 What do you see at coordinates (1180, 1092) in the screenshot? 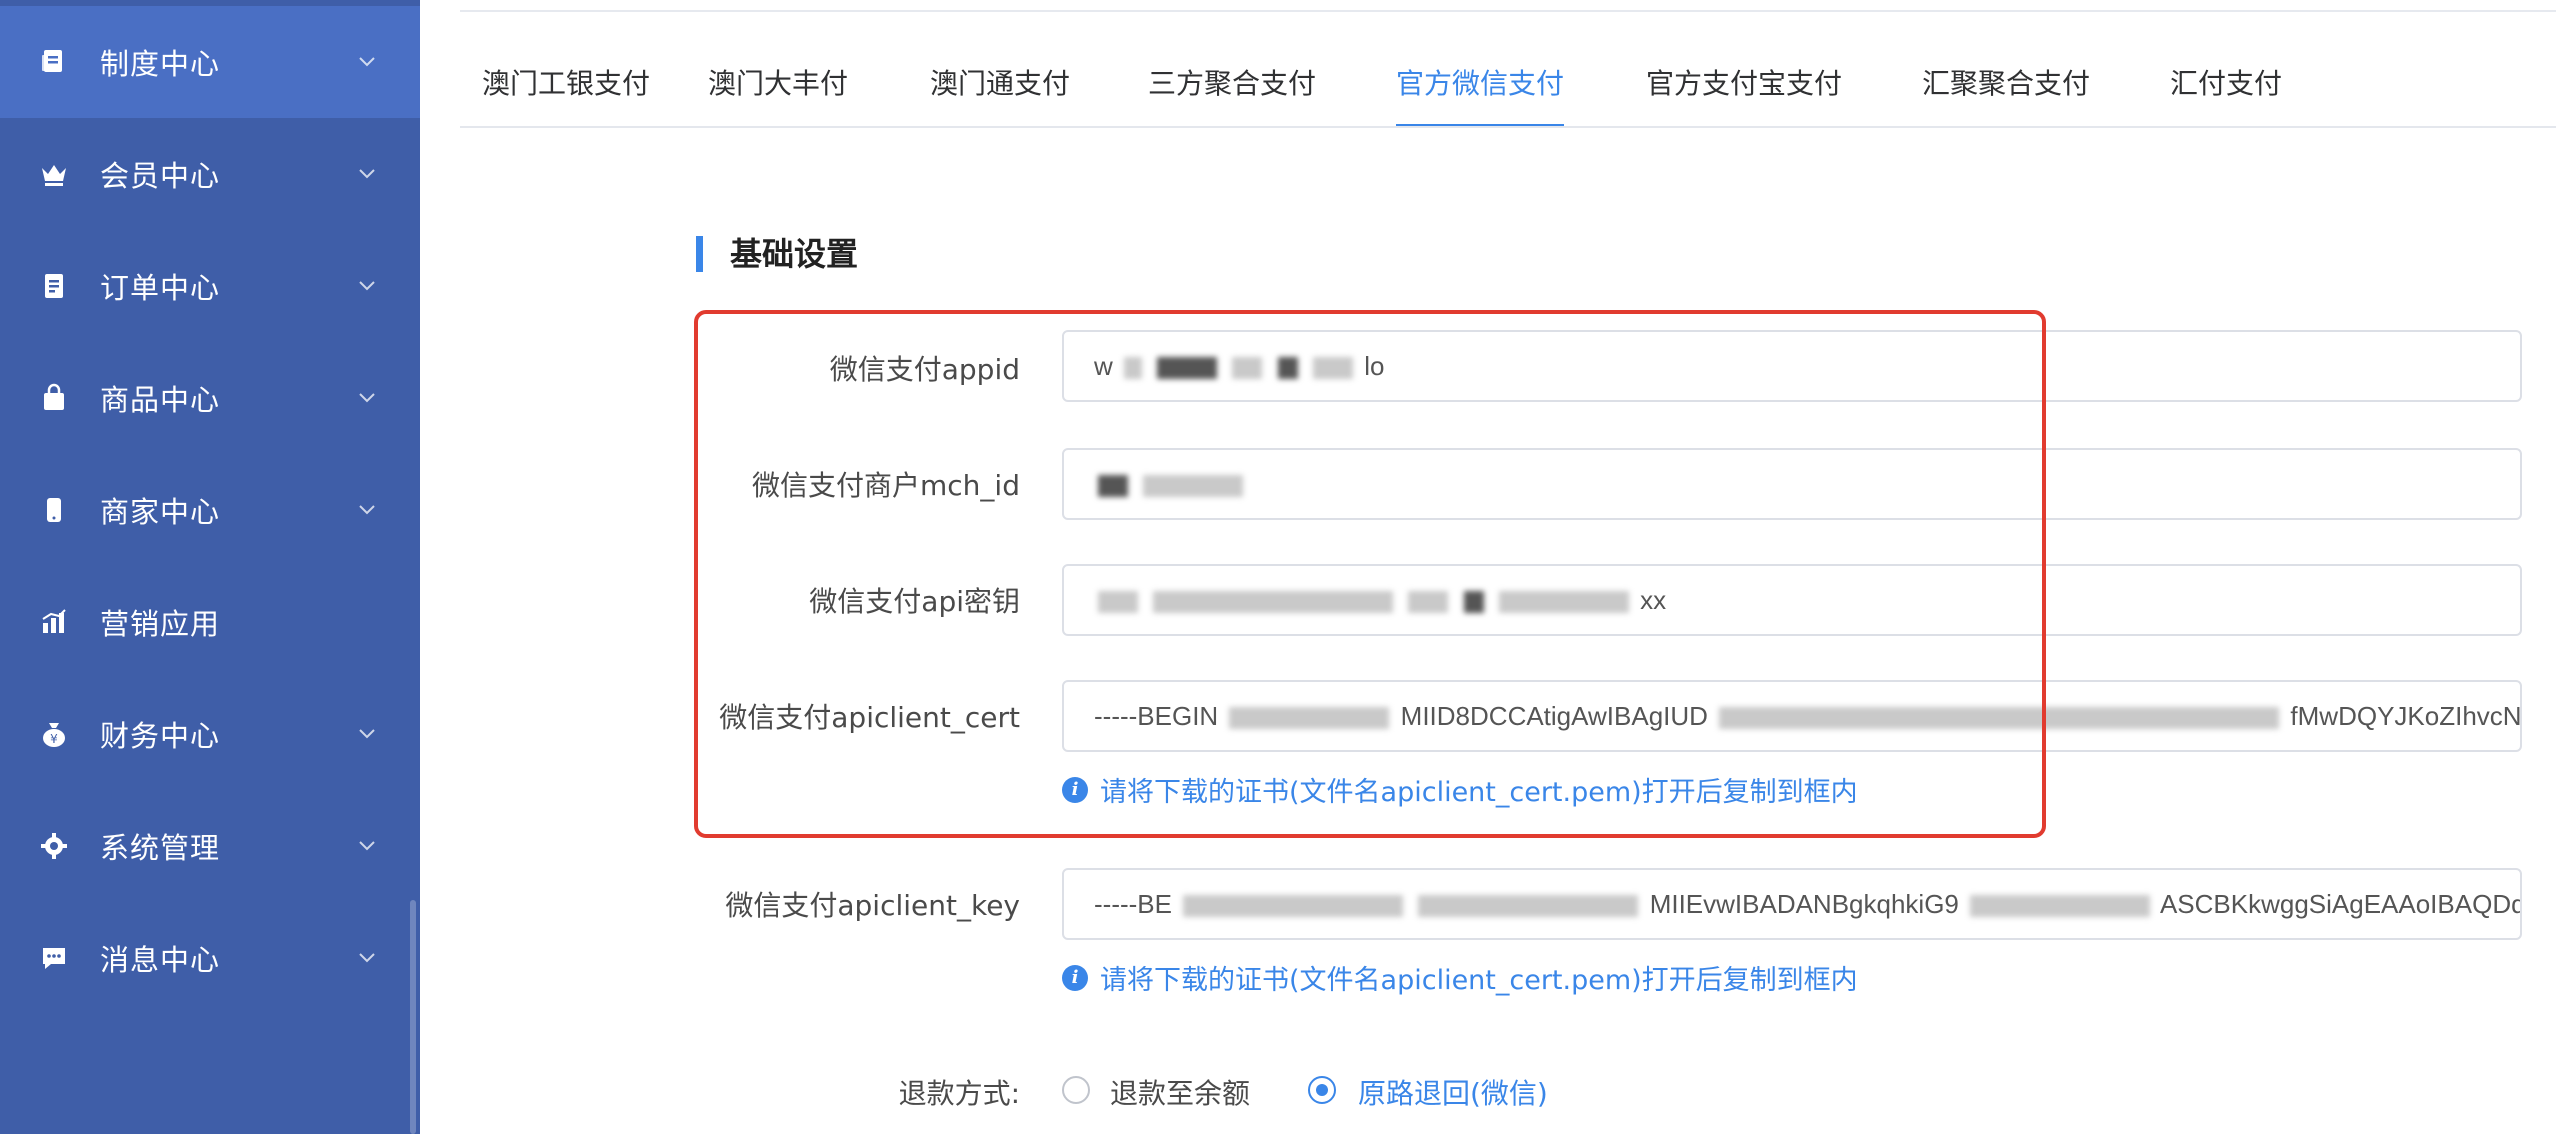
I see `refund-to-balance-label: 退款至余额` at bounding box center [1180, 1092].